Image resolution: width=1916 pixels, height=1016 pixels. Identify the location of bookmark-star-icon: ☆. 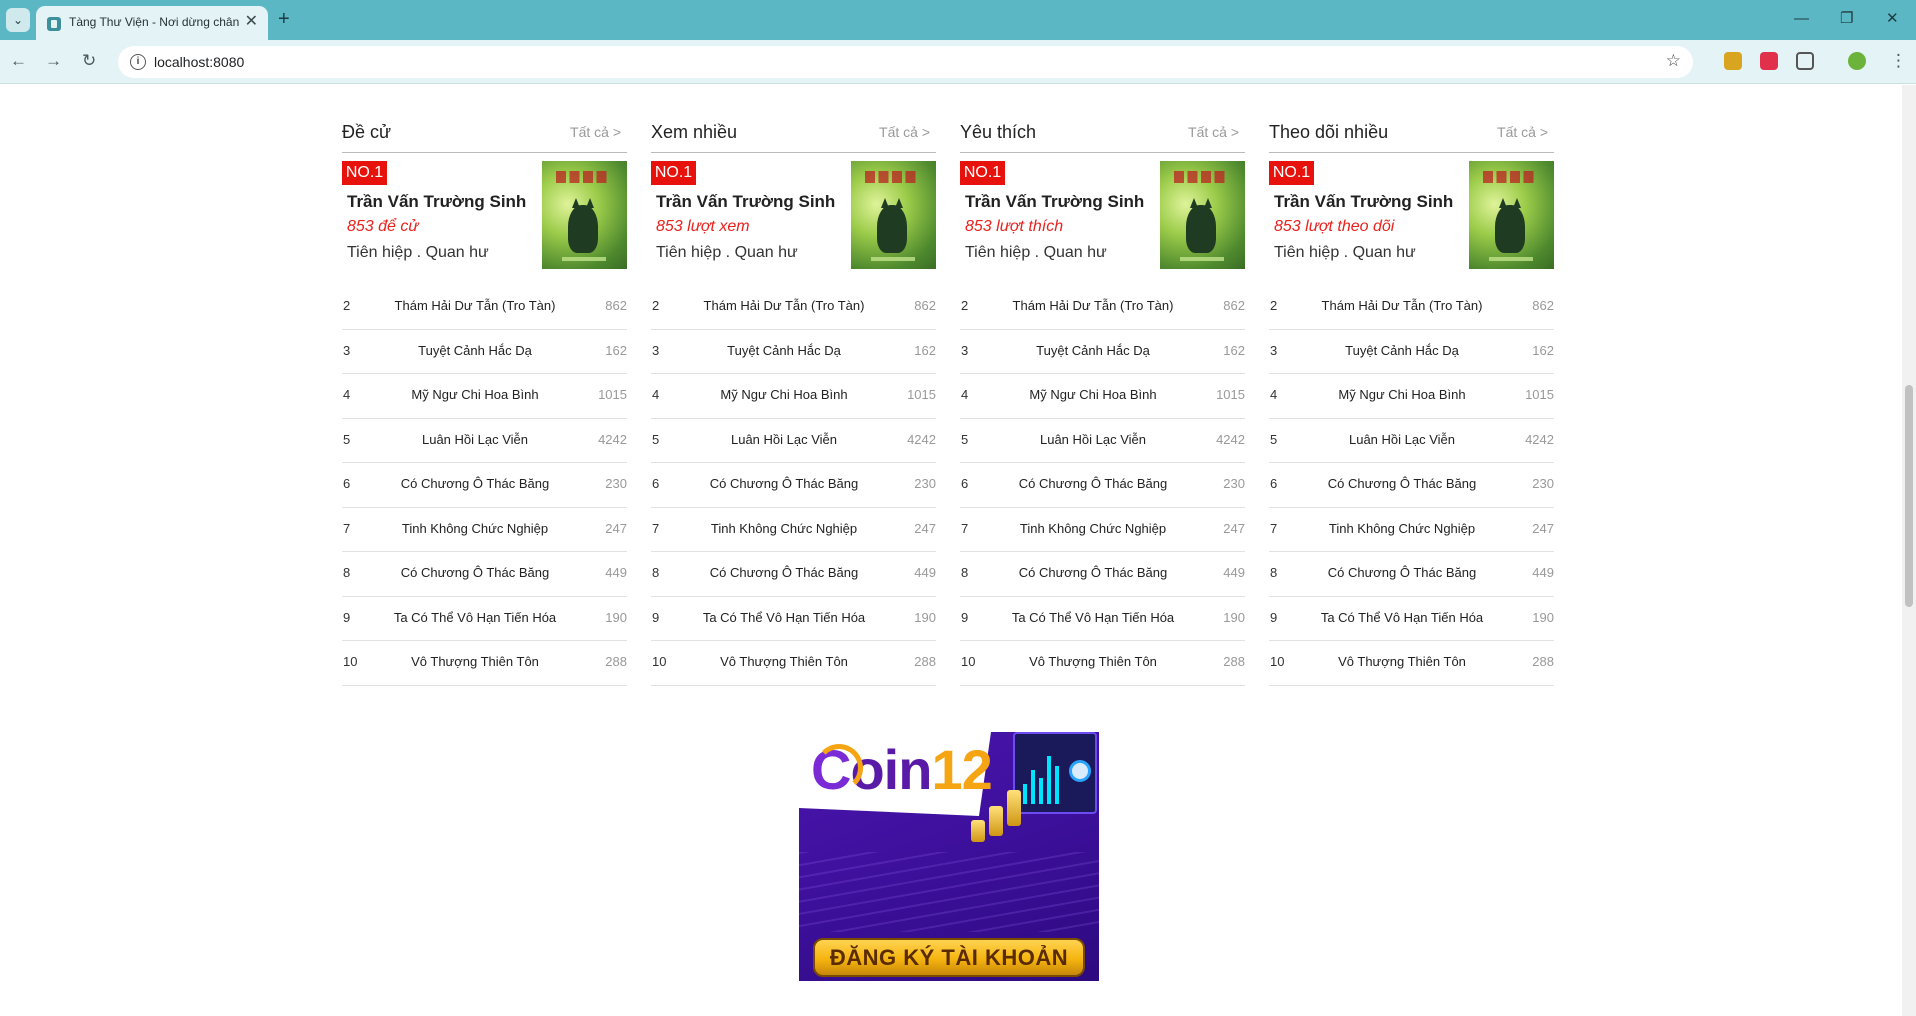
(1673, 61).